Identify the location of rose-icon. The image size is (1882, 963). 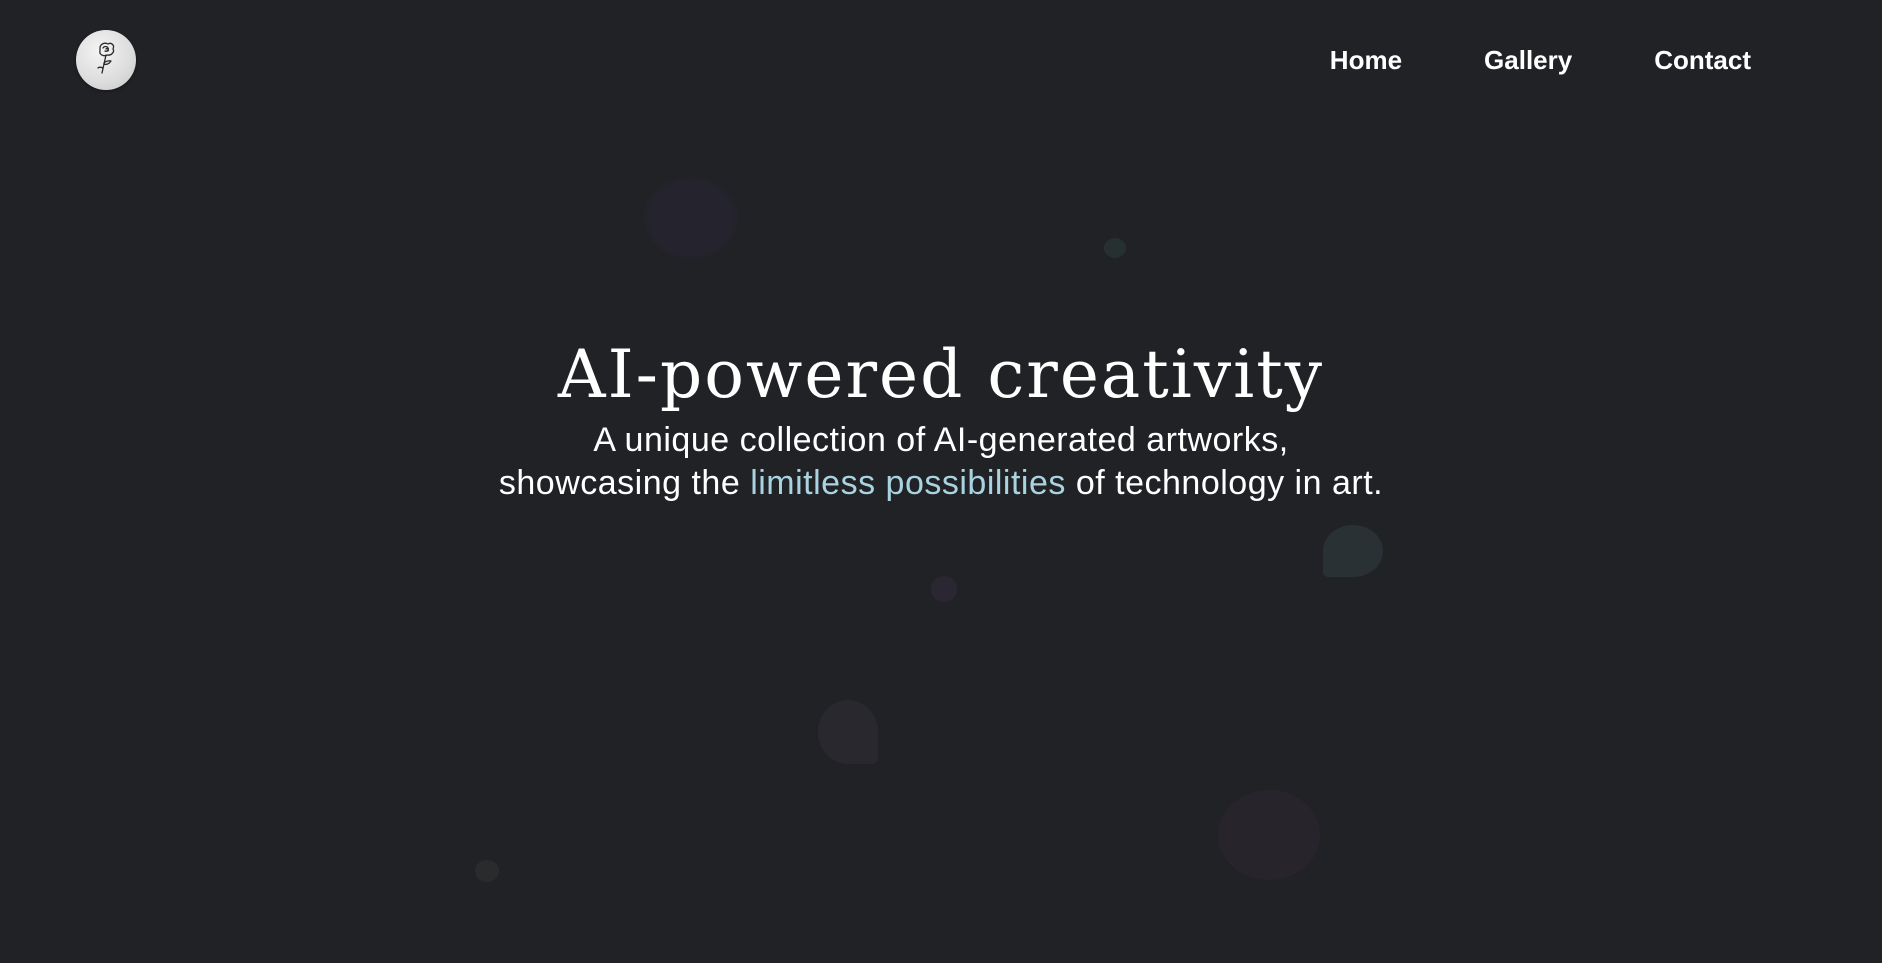
(106, 60).